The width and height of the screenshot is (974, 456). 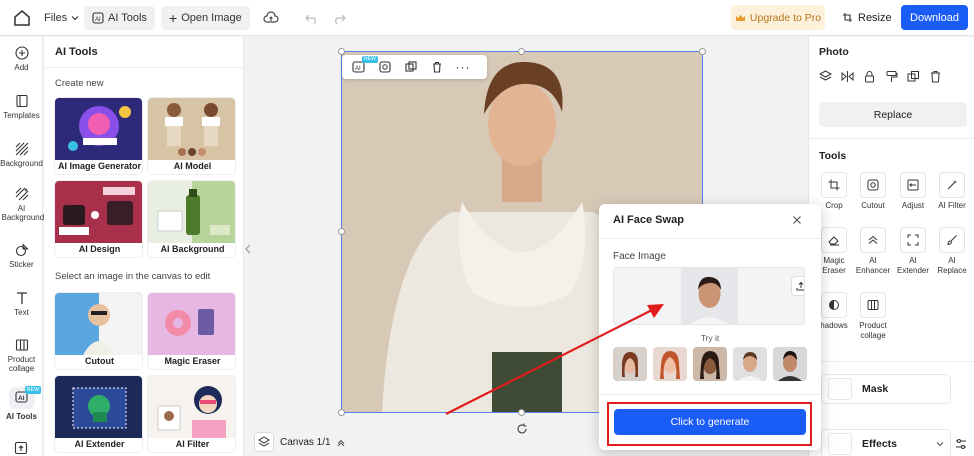 I want to click on close-icon, so click(x=797, y=220).